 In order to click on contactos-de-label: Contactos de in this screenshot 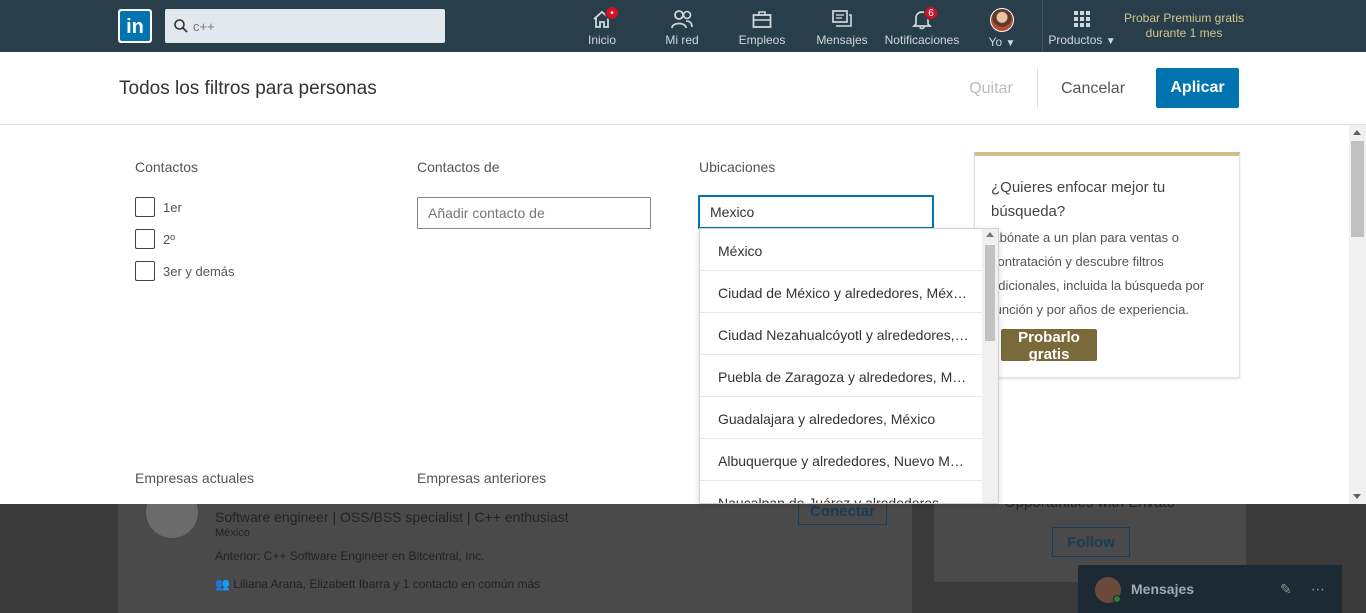, I will do `click(458, 167)`.